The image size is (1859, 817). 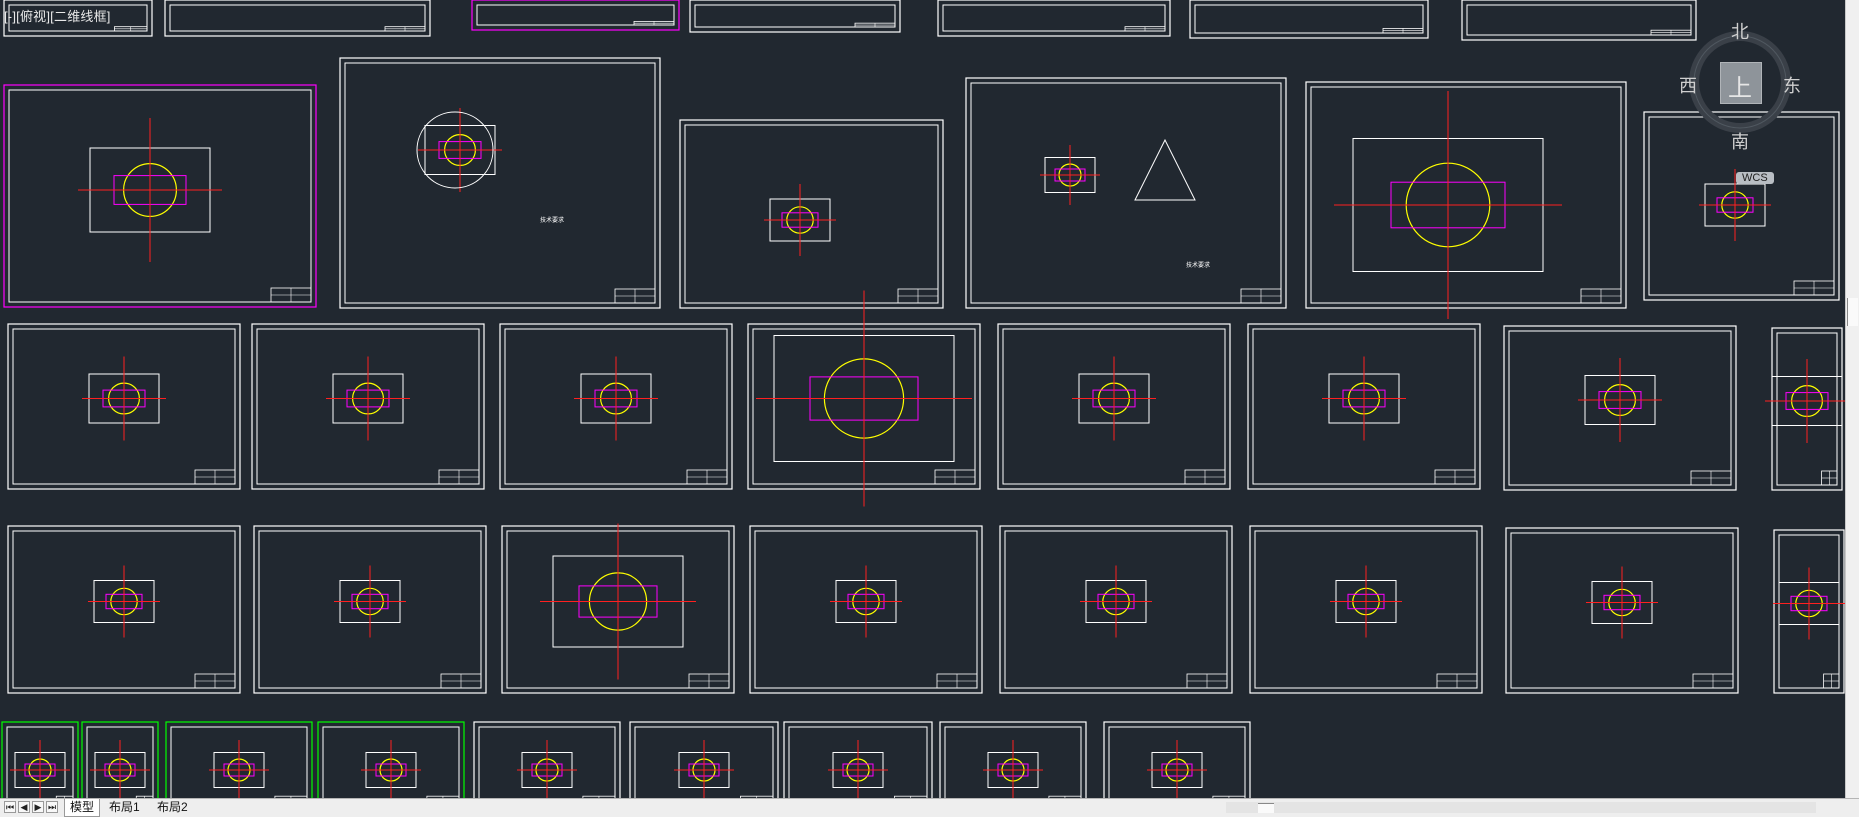 What do you see at coordinates (1852, 312) in the screenshot?
I see `vertical-scroll-thumb` at bounding box center [1852, 312].